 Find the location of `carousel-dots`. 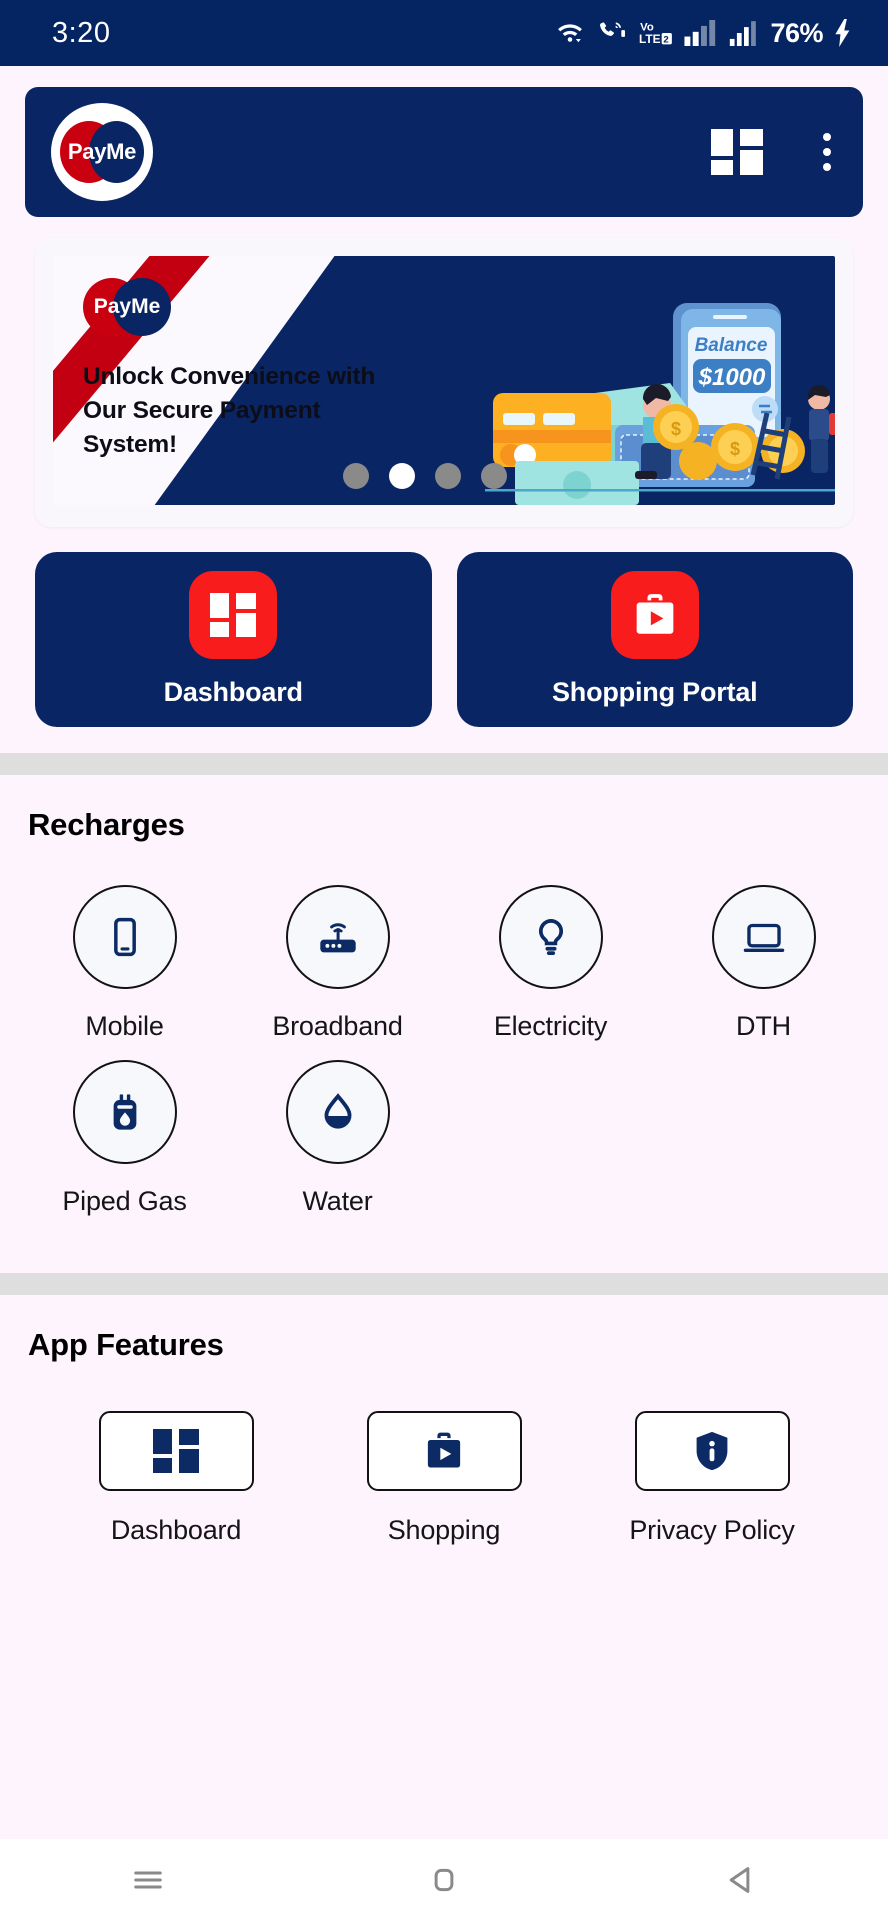

carousel-dots is located at coordinates (425, 476).